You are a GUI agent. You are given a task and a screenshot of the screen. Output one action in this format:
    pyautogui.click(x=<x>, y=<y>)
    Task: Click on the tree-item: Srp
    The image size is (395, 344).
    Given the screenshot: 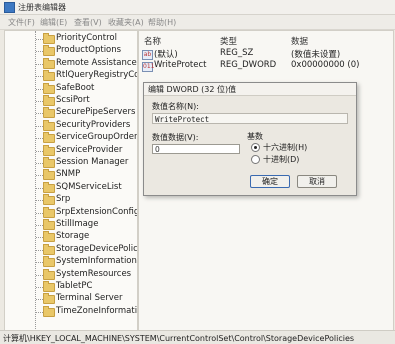 What is the action you would take?
    pyautogui.click(x=71, y=200)
    